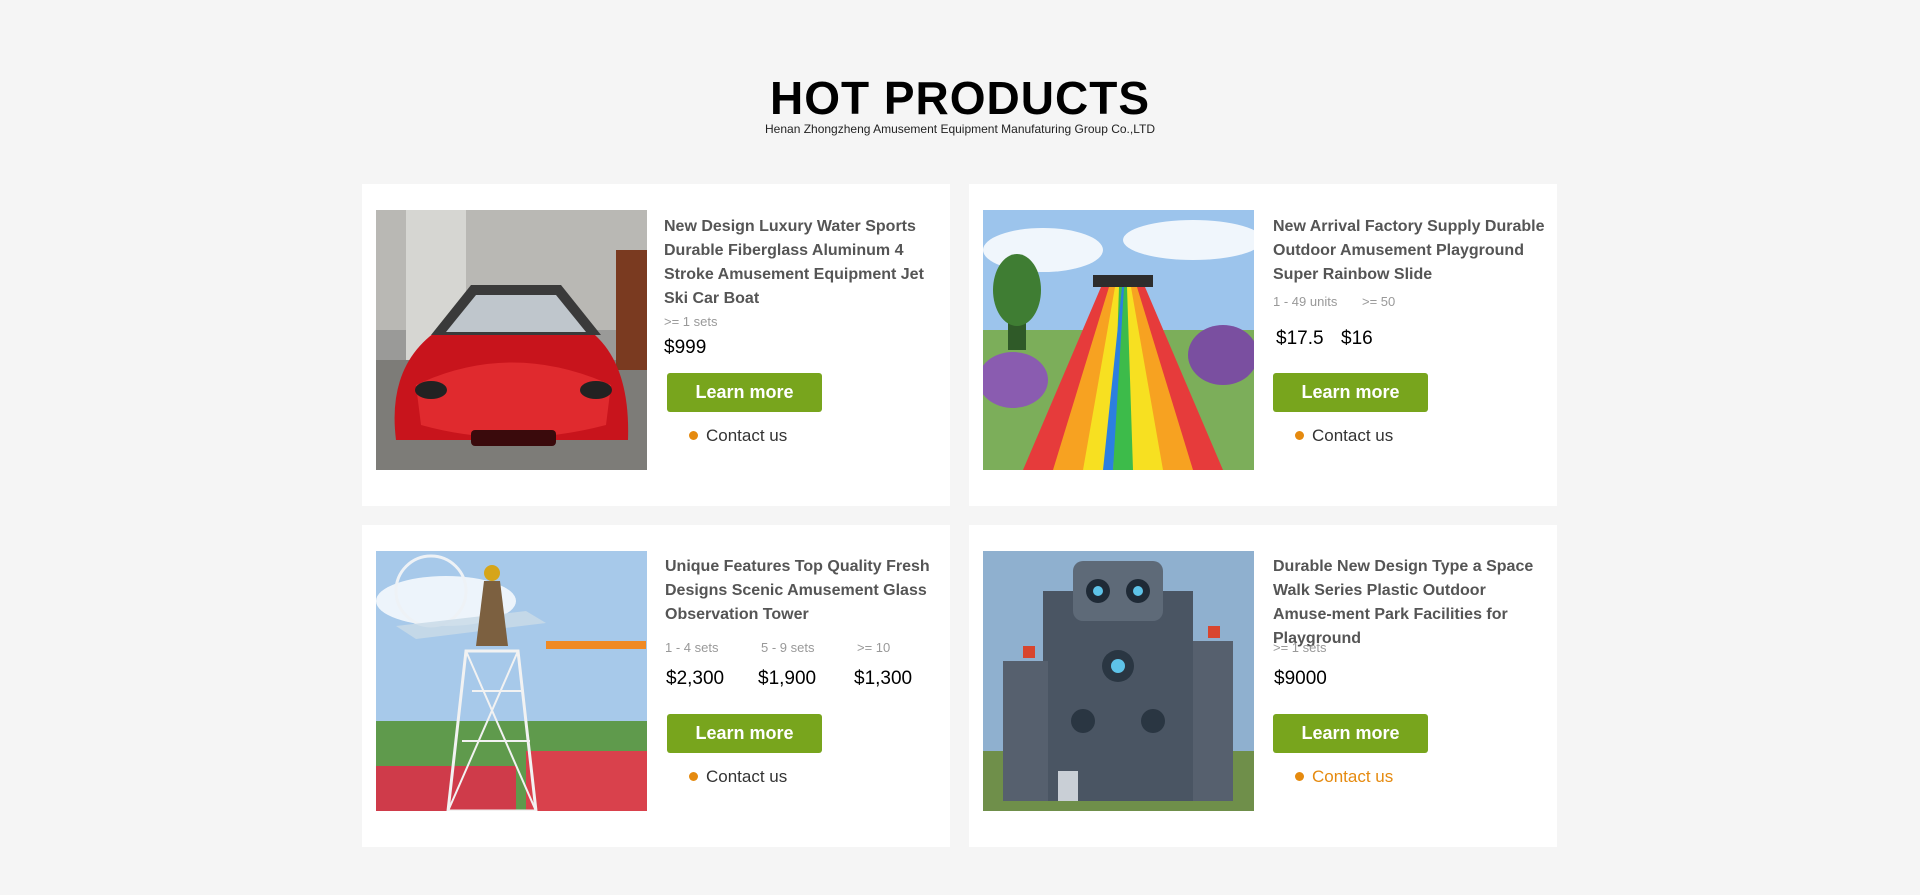 The width and height of the screenshot is (1920, 895). Describe the element at coordinates (511, 340) in the screenshot. I see `product-image-red-car` at that location.